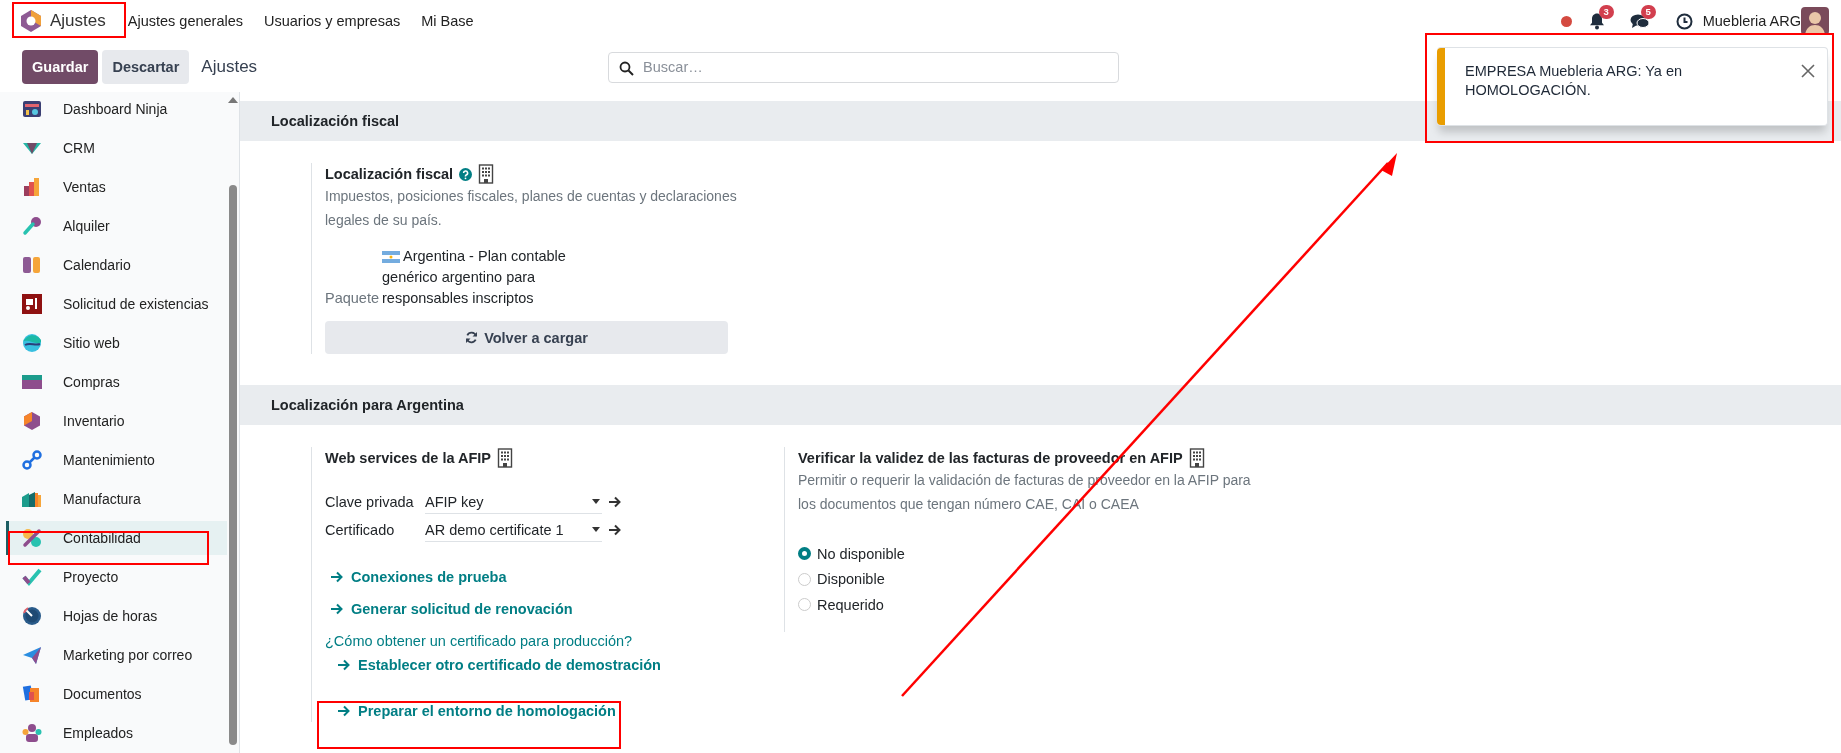 The height and width of the screenshot is (753, 1841). What do you see at coordinates (78, 21) in the screenshot?
I see `app-title: Ajustes` at bounding box center [78, 21].